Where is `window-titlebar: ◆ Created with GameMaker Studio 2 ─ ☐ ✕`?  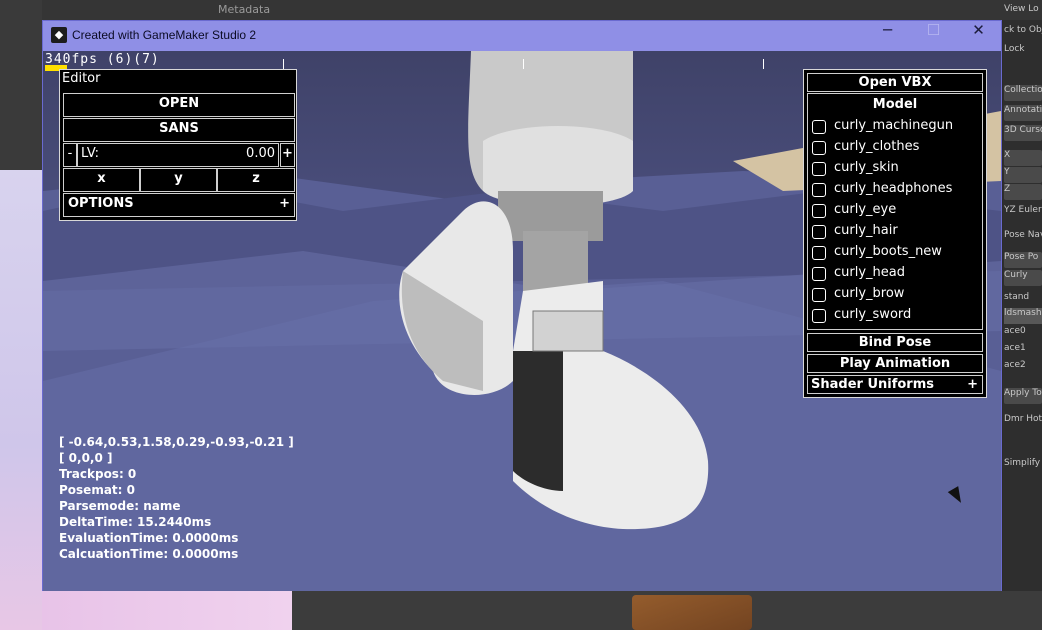
window-titlebar: ◆ Created with GameMaker Studio 2 ─ ☐ ✕ is located at coordinates (522, 36).